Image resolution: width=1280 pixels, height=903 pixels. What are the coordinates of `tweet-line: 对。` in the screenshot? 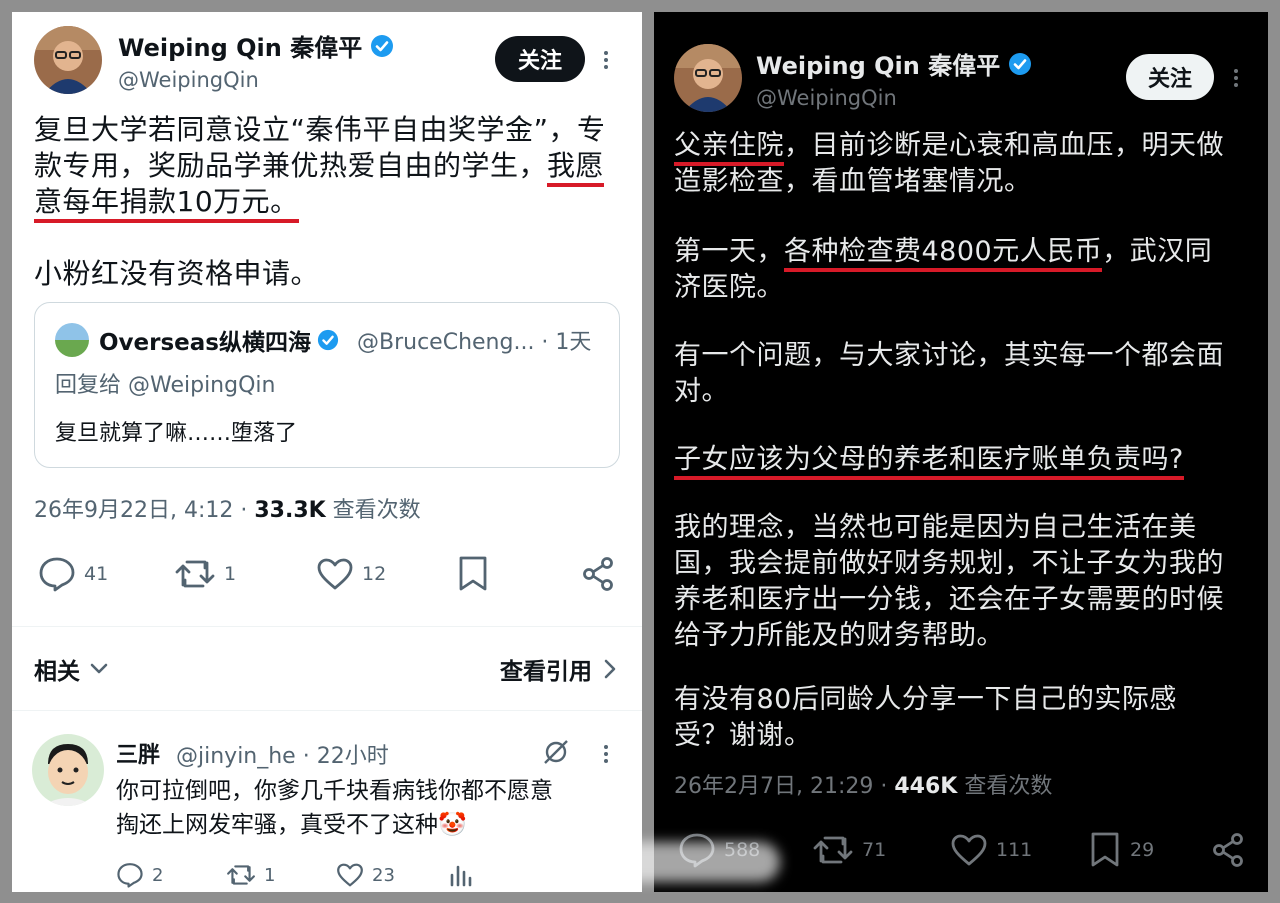 It's located at (949, 392).